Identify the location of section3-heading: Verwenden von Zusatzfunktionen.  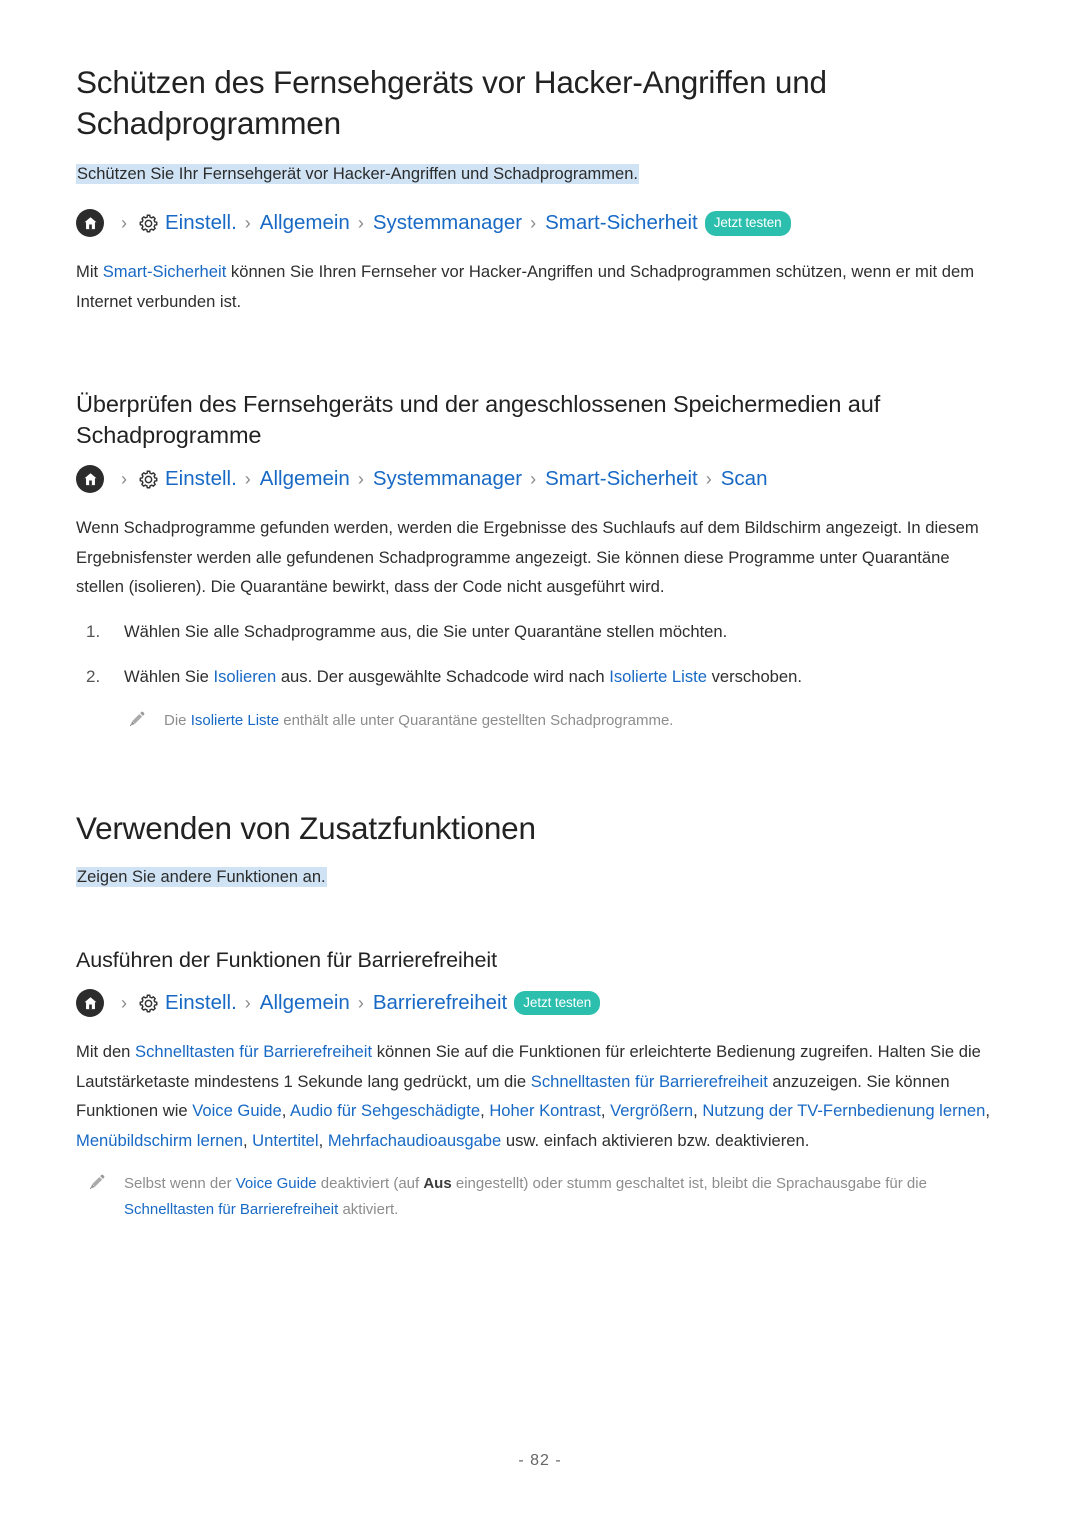
(306, 827).